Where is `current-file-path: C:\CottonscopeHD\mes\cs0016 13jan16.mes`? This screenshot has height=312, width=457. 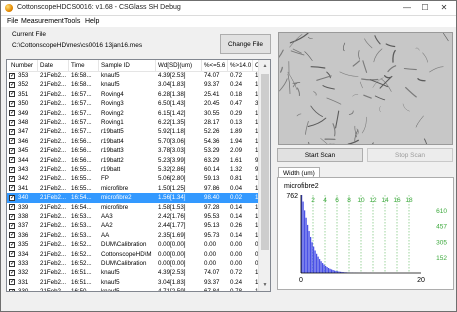 current-file-path: C:\CottonscopeHD\mes\cs0016 13jan16.mes is located at coordinates (77, 45).